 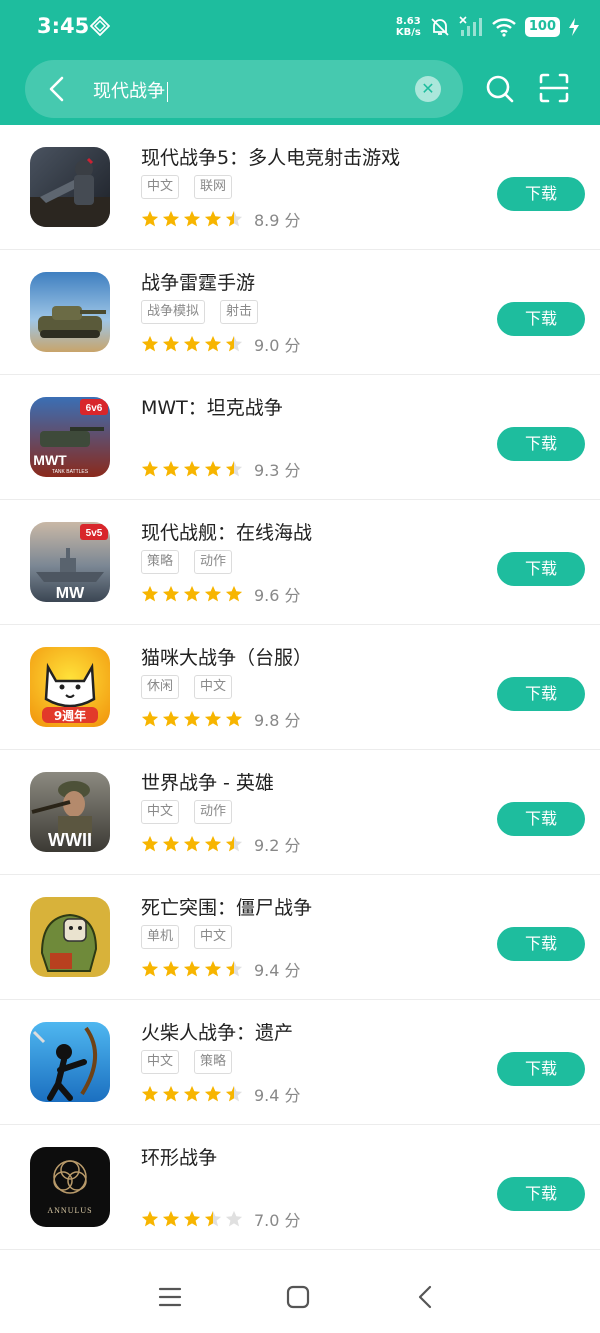 What do you see at coordinates (300, 312) in the screenshot?
I see `app-list-item: 战争雷霆手游 战争模拟 射击 9.0 分 下载` at bounding box center [300, 312].